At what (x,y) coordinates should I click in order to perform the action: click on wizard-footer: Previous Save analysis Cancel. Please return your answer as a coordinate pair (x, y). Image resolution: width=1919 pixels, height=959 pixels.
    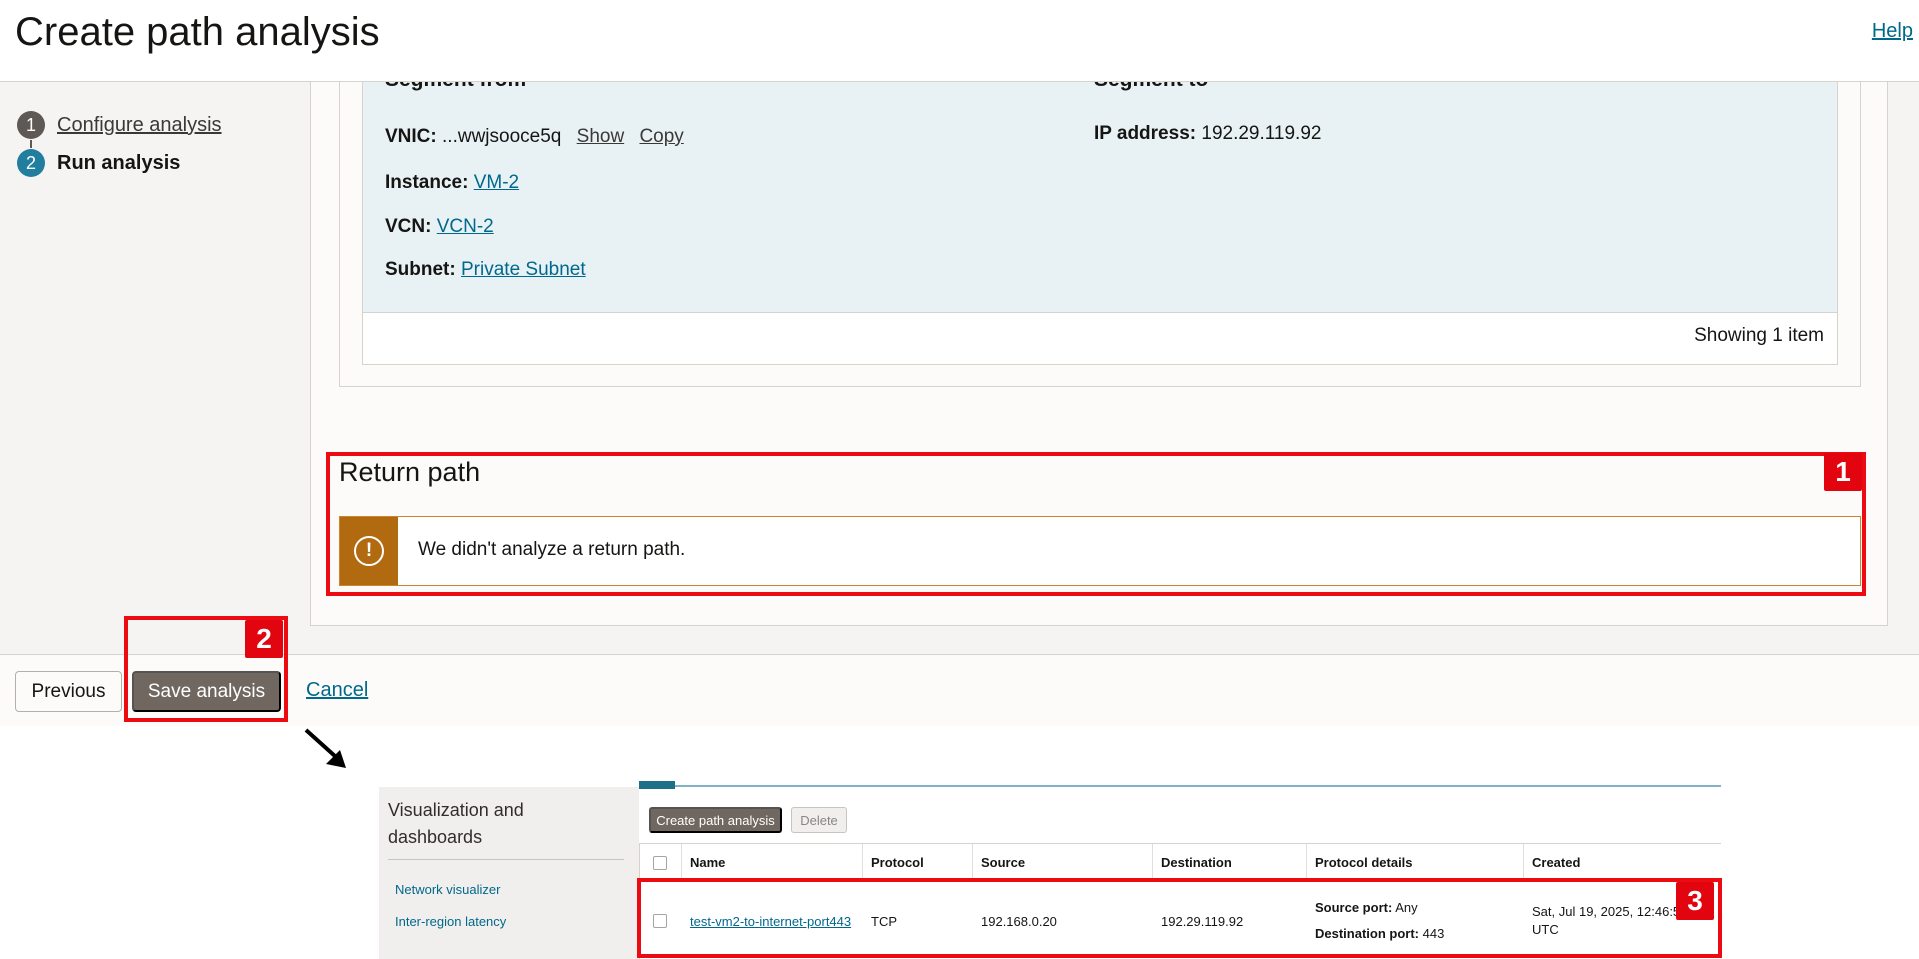
    Looking at the image, I should click on (959, 690).